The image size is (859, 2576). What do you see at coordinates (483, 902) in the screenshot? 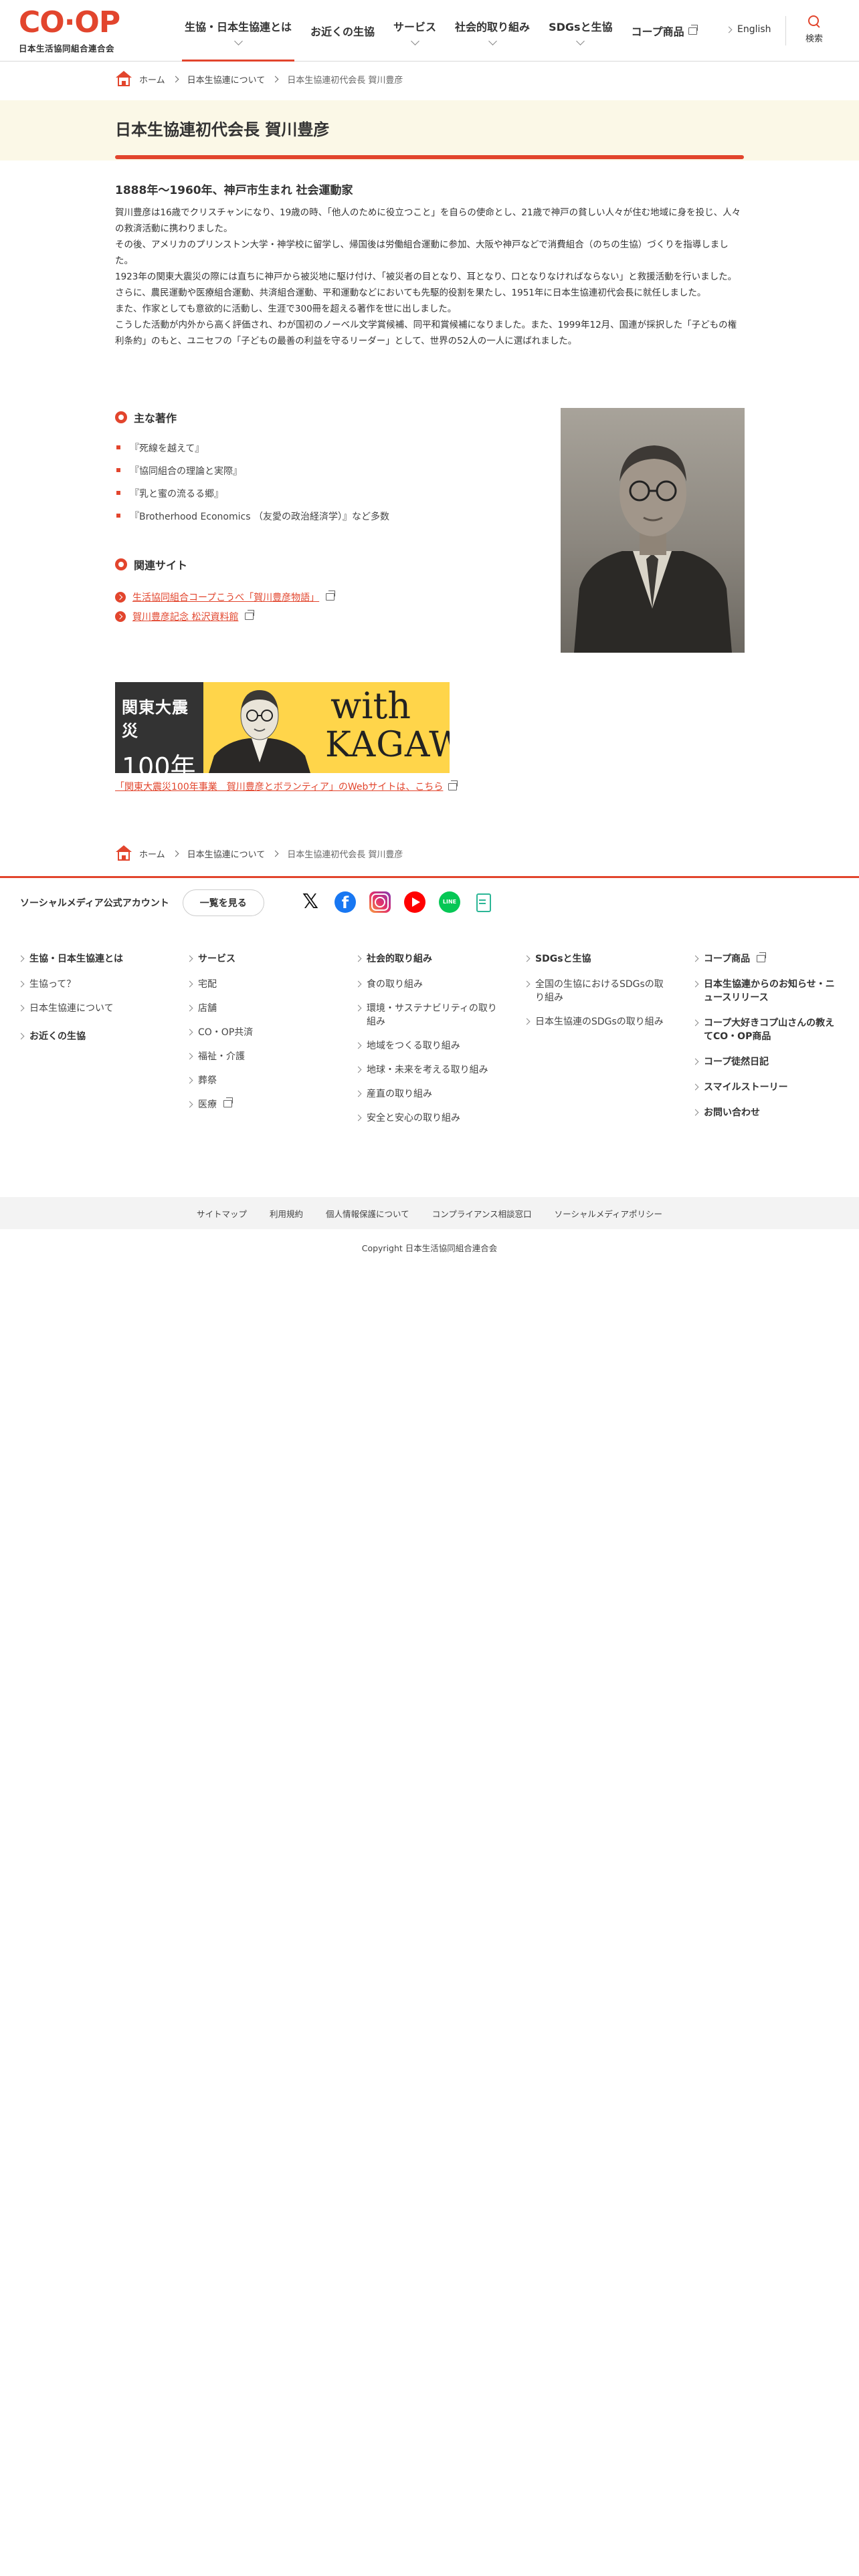
I see `note-icon` at bounding box center [483, 902].